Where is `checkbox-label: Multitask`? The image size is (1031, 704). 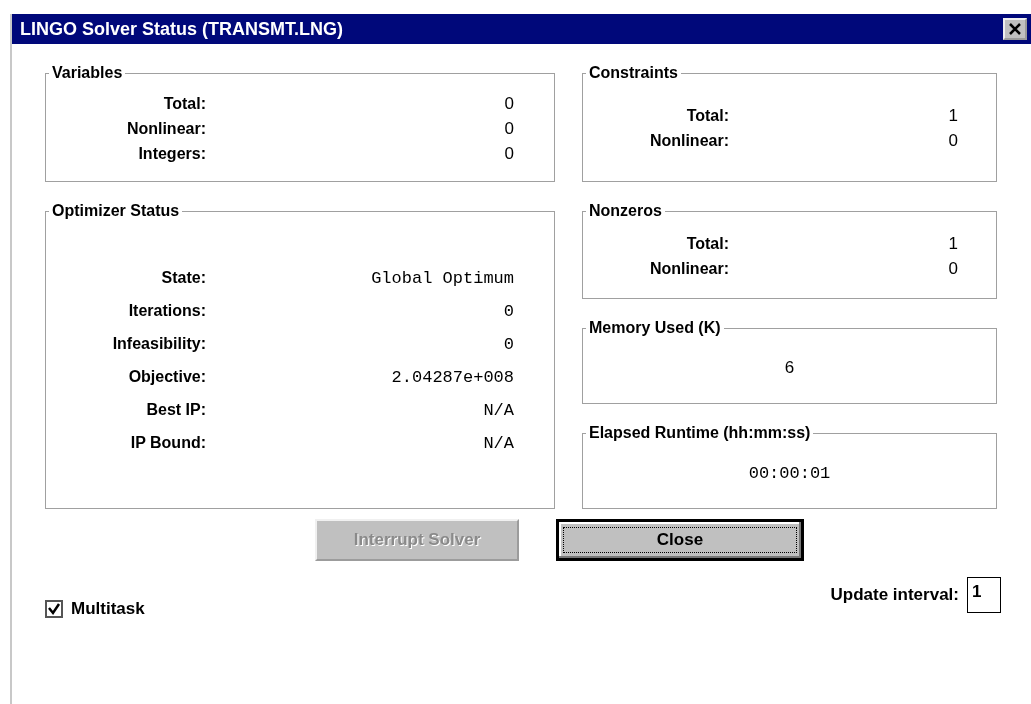
checkbox-label: Multitask is located at coordinates (108, 609).